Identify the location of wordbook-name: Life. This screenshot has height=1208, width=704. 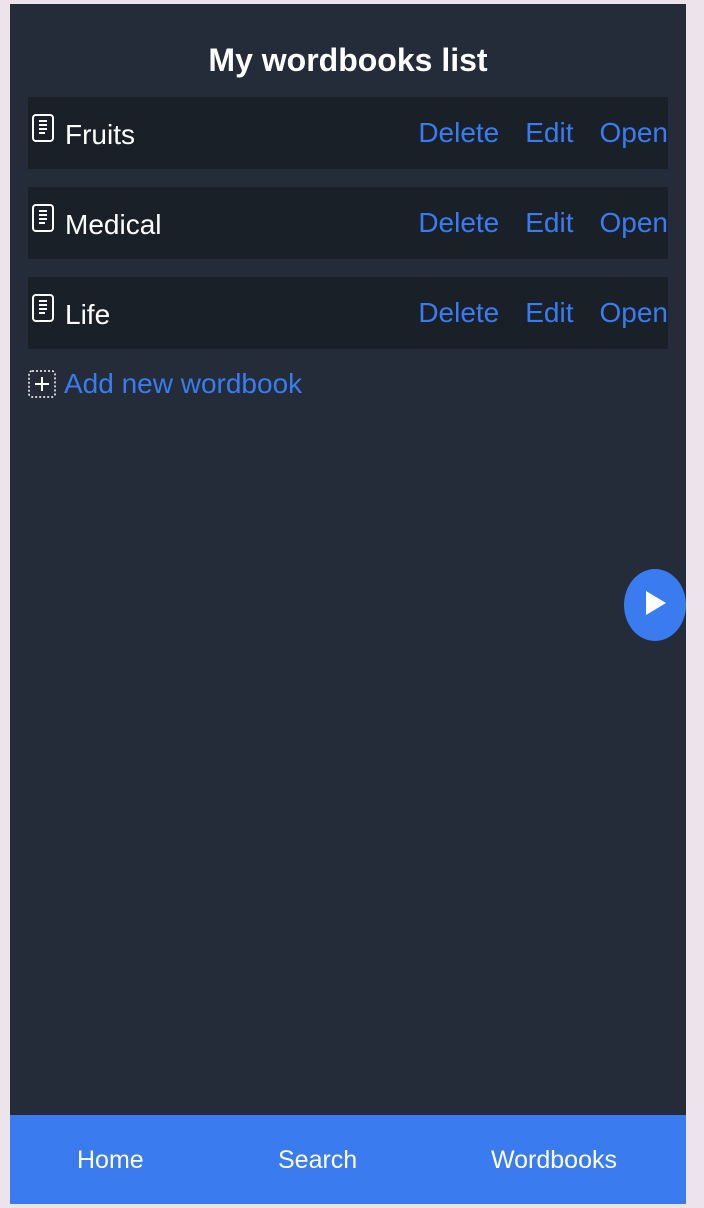
(88, 314).